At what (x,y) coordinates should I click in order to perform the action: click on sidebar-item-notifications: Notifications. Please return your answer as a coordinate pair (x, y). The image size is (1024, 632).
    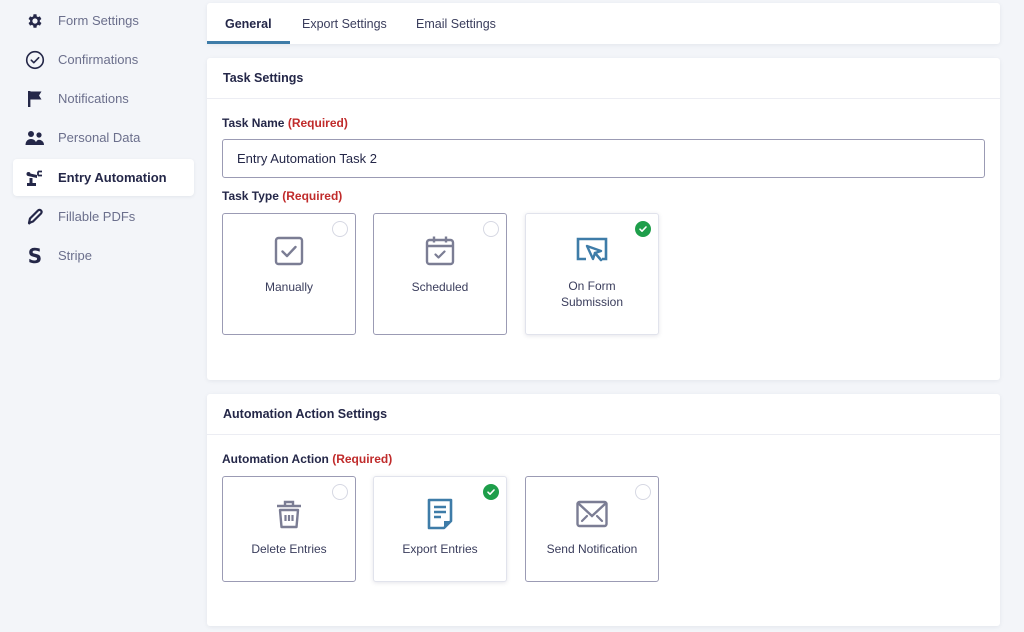
    Looking at the image, I should click on (103, 98).